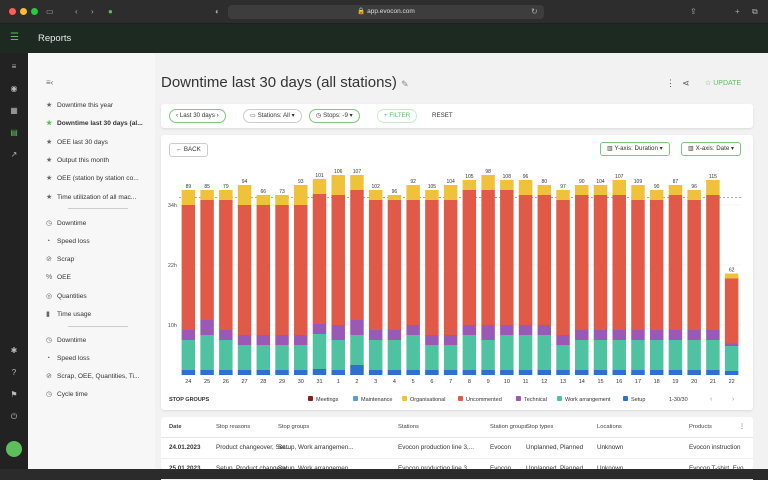  Describe the element at coordinates (175, 427) in the screenshot. I see `column-header: Date` at that location.